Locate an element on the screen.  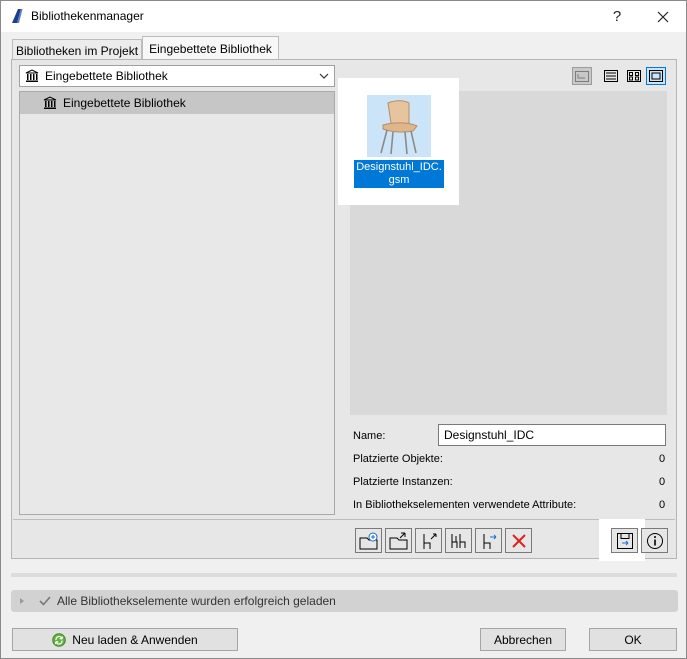
name-field: Designstuhl_IDC is located at coordinates (552, 435).